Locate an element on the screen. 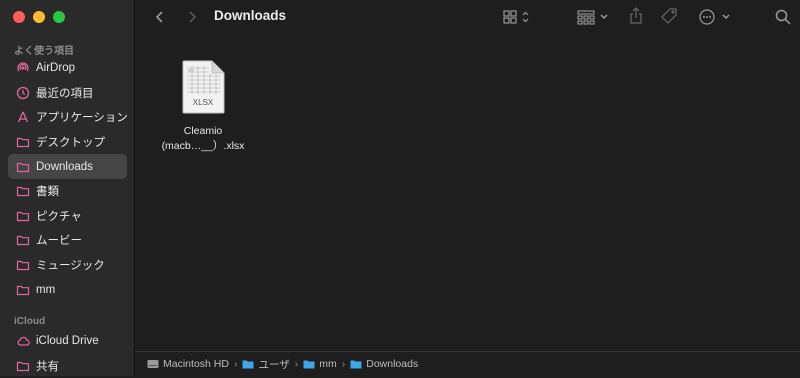  share-icon is located at coordinates (636, 15).